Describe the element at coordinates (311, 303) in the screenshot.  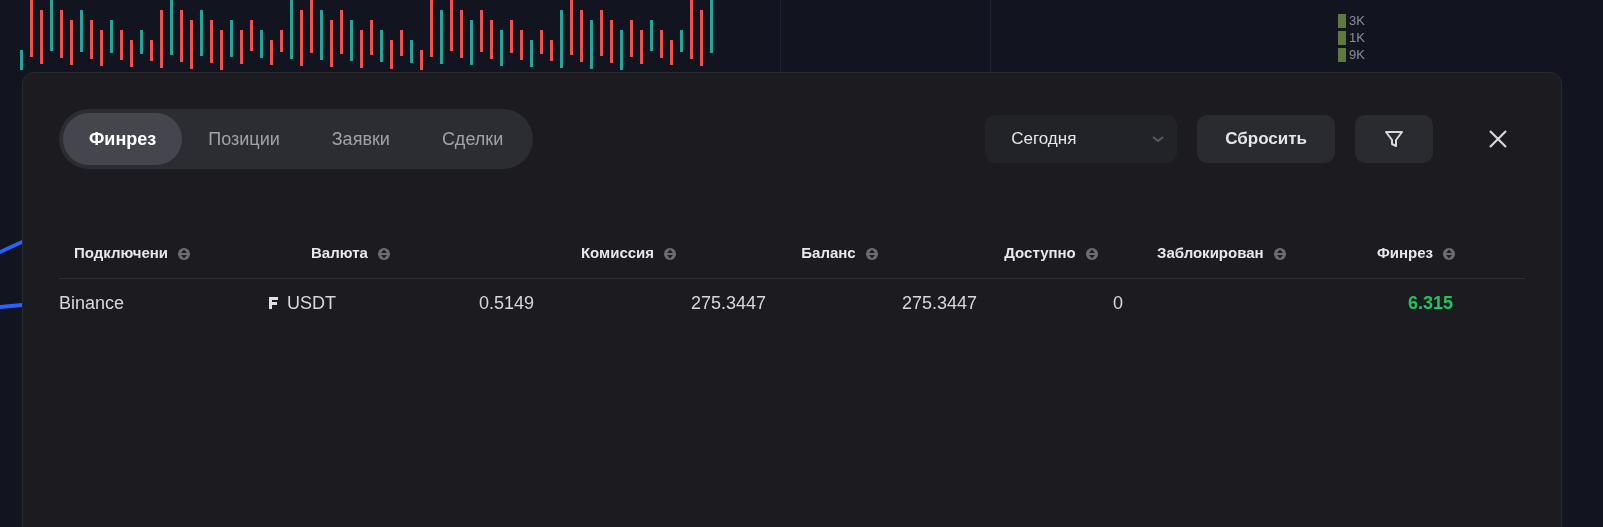
I see `table-cell-text: USDT` at that location.